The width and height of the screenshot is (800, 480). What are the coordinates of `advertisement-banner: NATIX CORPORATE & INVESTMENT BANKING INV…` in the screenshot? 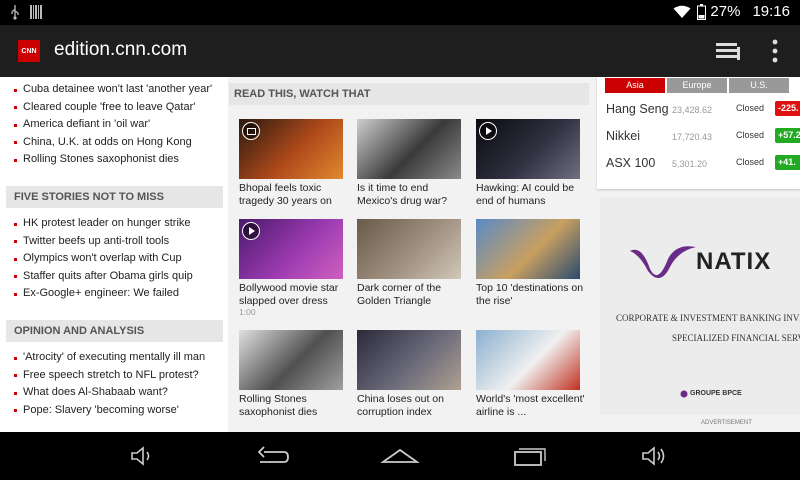 It's located at (700, 306).